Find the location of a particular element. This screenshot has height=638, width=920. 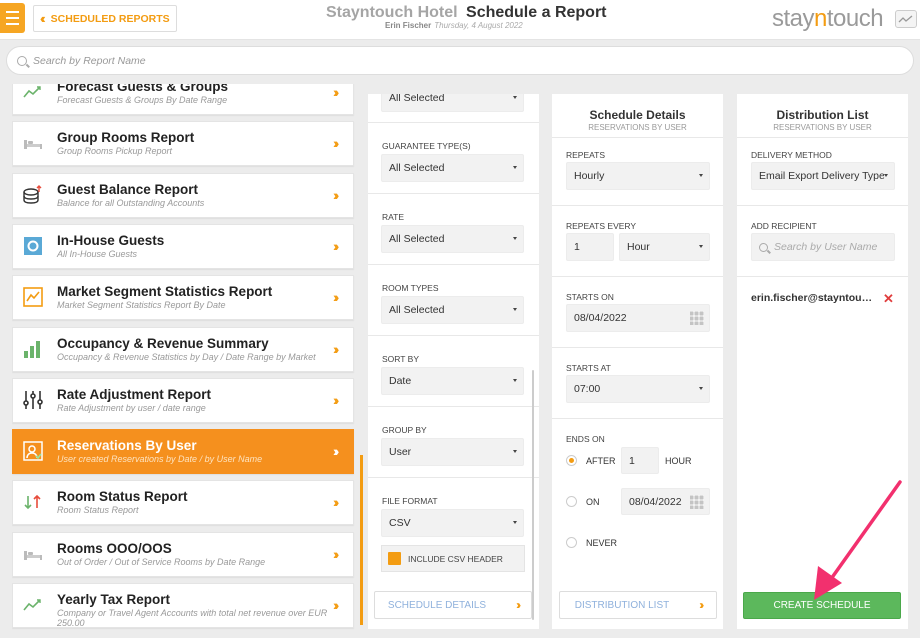

report-list-item: In-House Guests All In-House Guests ›› is located at coordinates (183, 246).